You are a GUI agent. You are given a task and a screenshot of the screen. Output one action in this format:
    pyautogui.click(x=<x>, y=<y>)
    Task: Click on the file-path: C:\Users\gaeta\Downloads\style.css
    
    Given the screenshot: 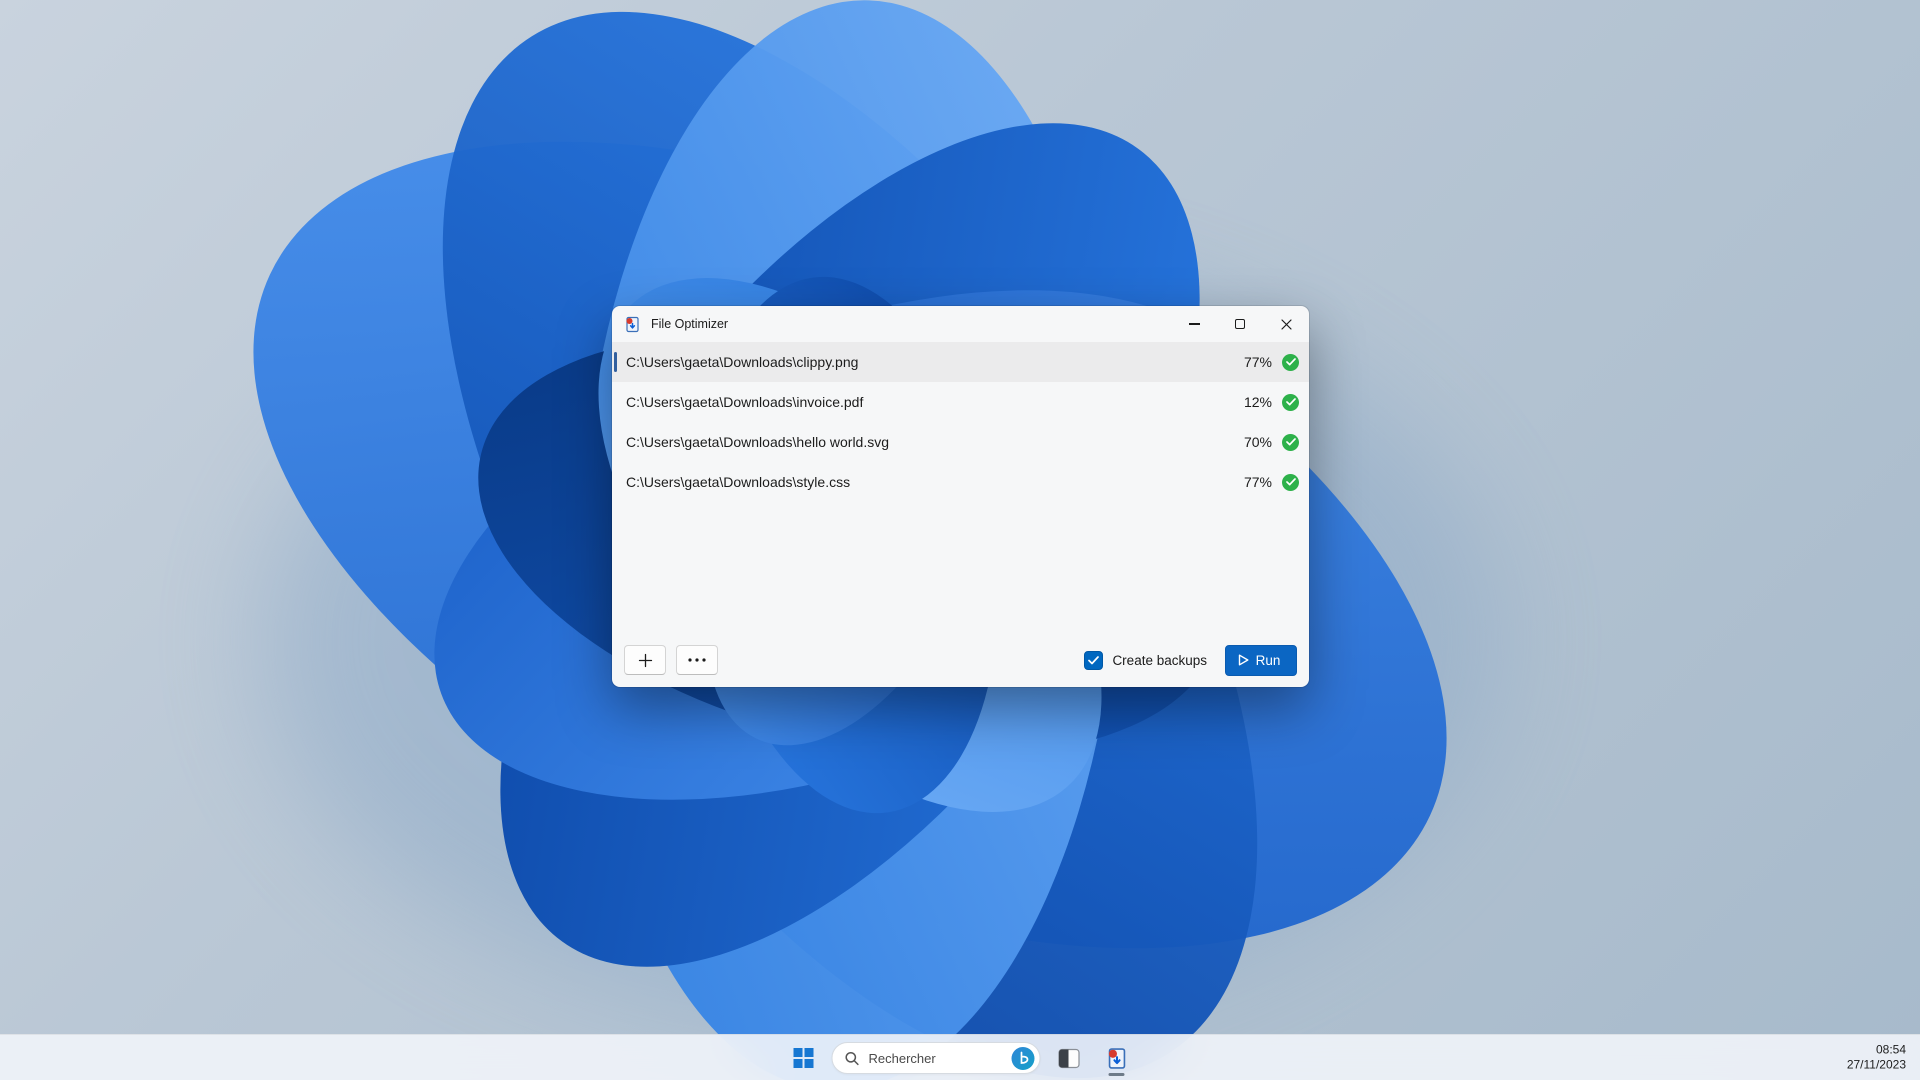 What is the action you would take?
    pyautogui.click(x=935, y=482)
    